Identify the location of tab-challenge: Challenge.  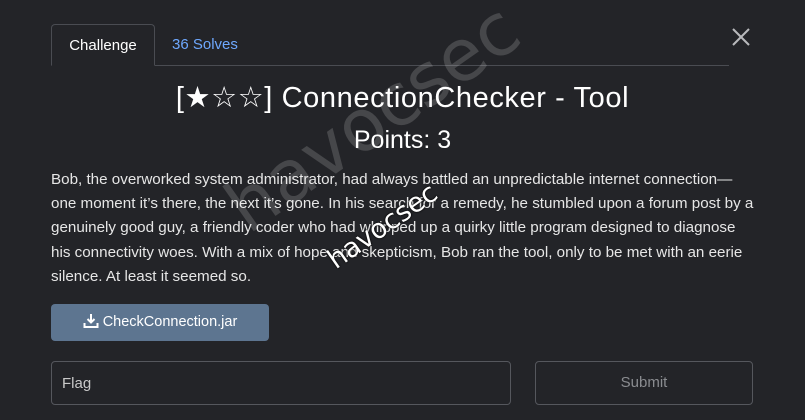
(103, 45).